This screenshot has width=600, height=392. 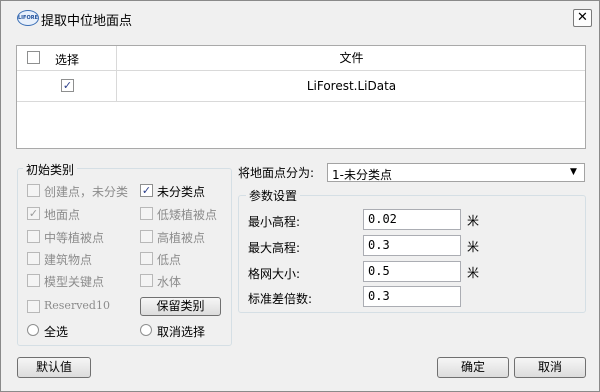 What do you see at coordinates (412, 219) in the screenshot?
I see `min-elevation-input: 0.02` at bounding box center [412, 219].